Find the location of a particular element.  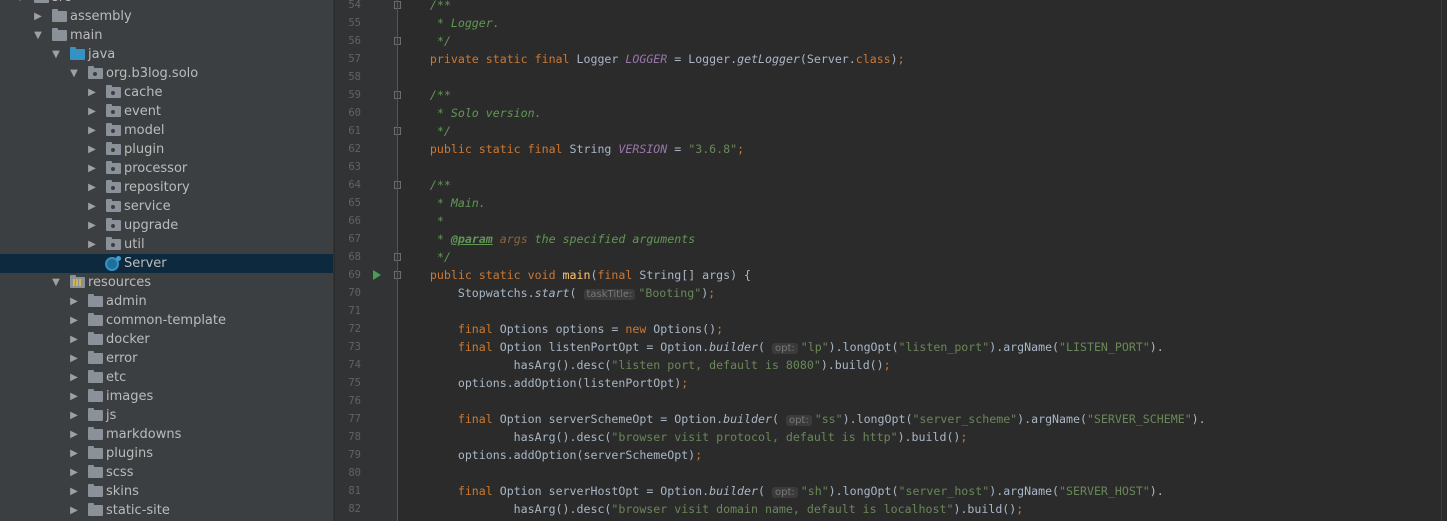

code-line: /** is located at coordinates (426, 95).